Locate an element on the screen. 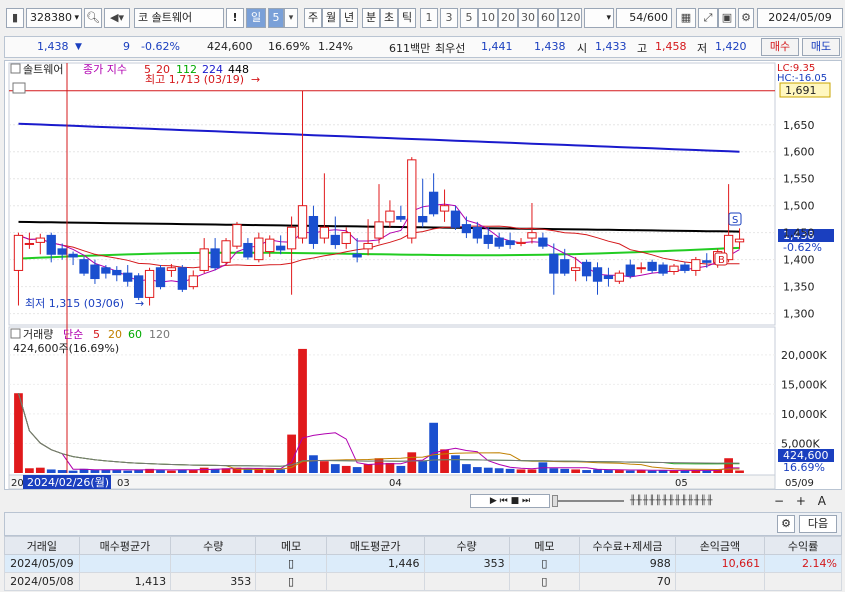 The height and width of the screenshot is (592, 845). x-label-april: 04 is located at coordinates (395, 483).